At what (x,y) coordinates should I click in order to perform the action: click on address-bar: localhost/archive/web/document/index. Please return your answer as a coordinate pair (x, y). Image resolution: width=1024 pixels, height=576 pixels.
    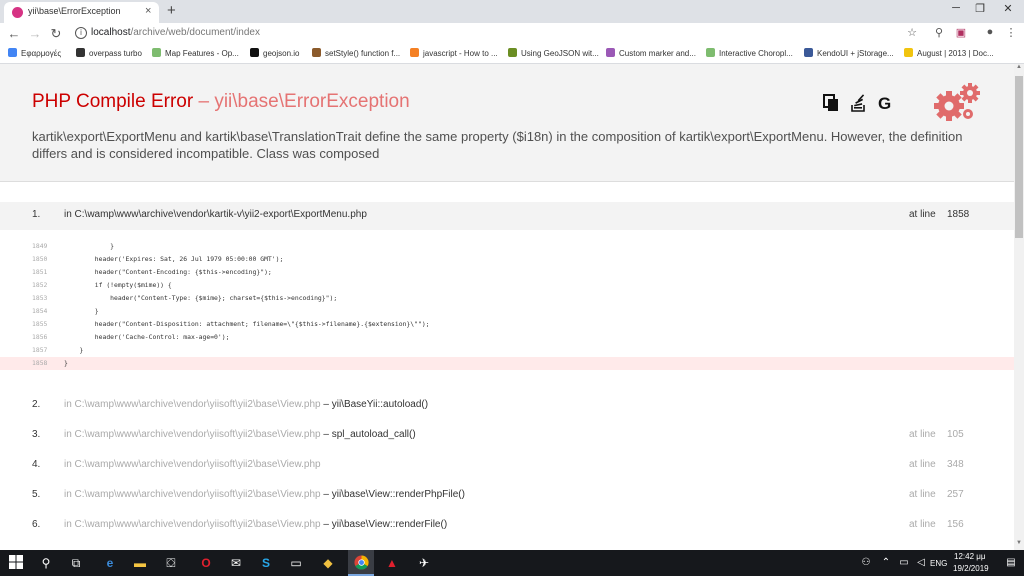
    Looking at the image, I should click on (175, 32).